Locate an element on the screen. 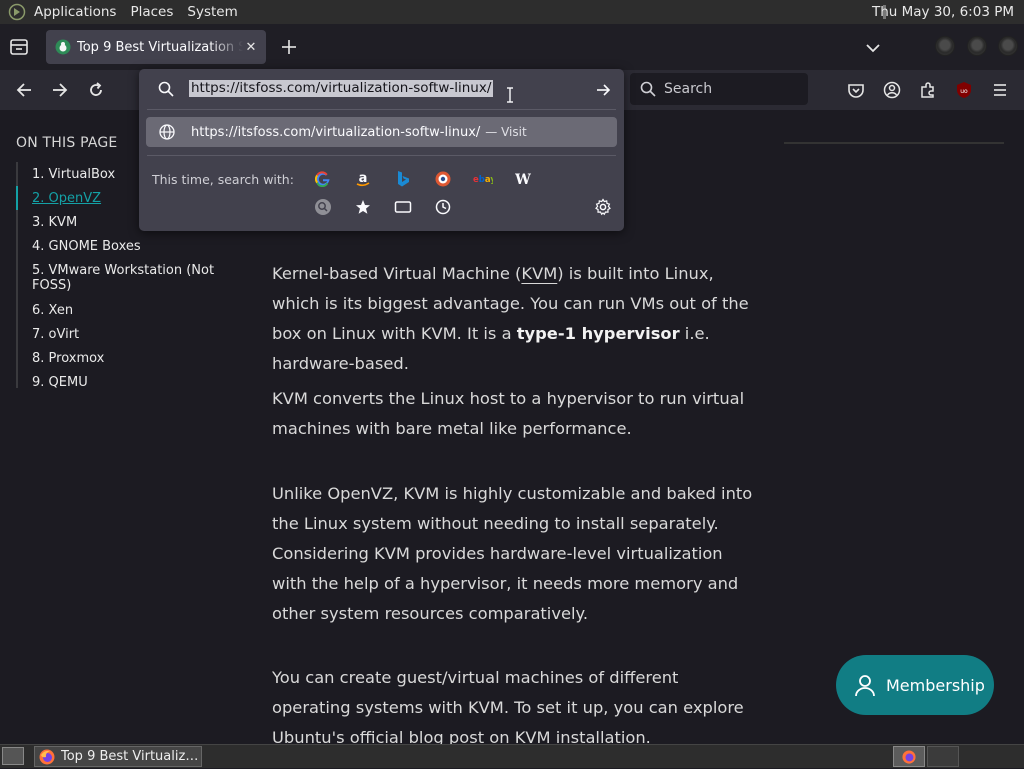  gnome-foot-icon is located at coordinates (17, 12).